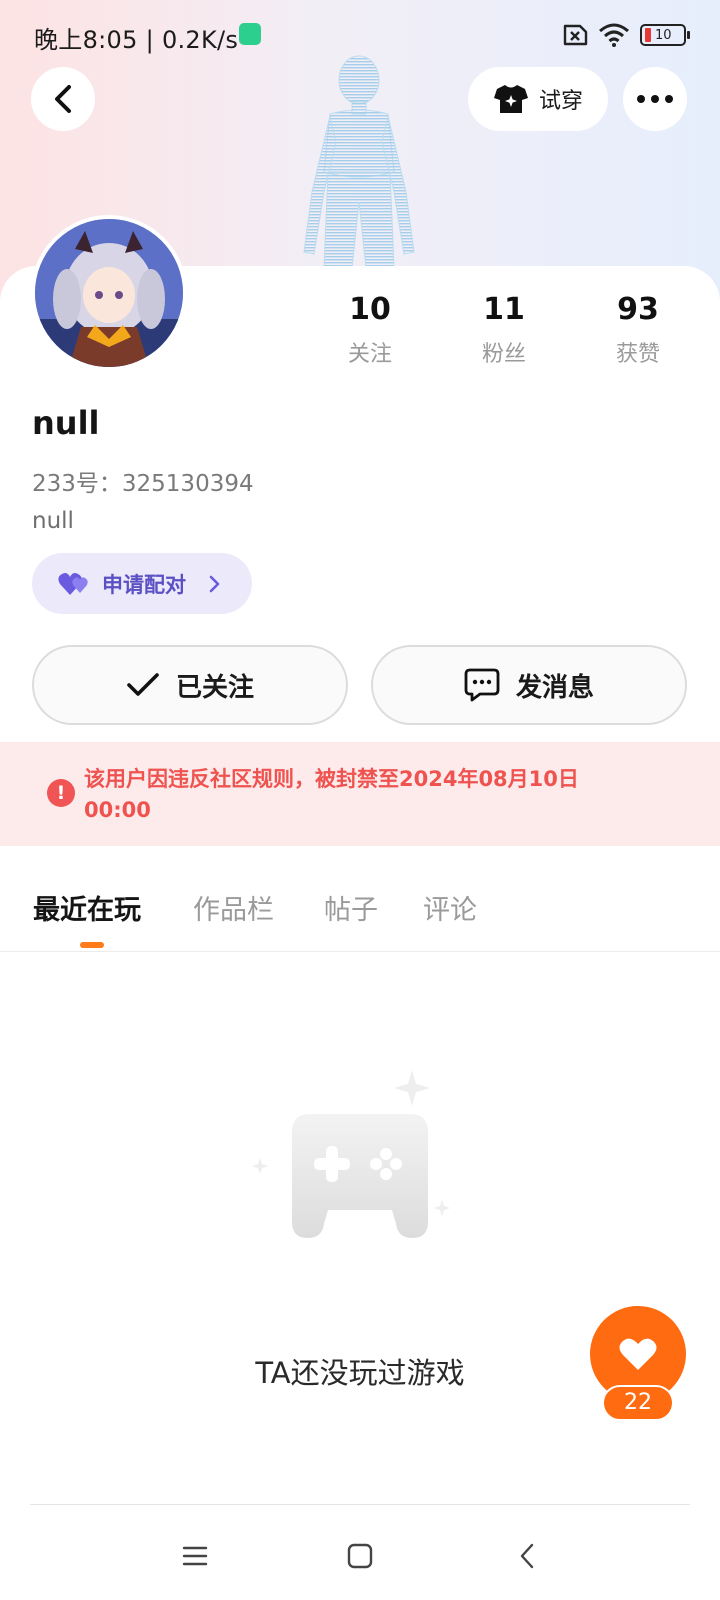 Image resolution: width=720 pixels, height=1600 pixels. What do you see at coordinates (504, 309) in the screenshot?
I see `stat-value: 11` at bounding box center [504, 309].